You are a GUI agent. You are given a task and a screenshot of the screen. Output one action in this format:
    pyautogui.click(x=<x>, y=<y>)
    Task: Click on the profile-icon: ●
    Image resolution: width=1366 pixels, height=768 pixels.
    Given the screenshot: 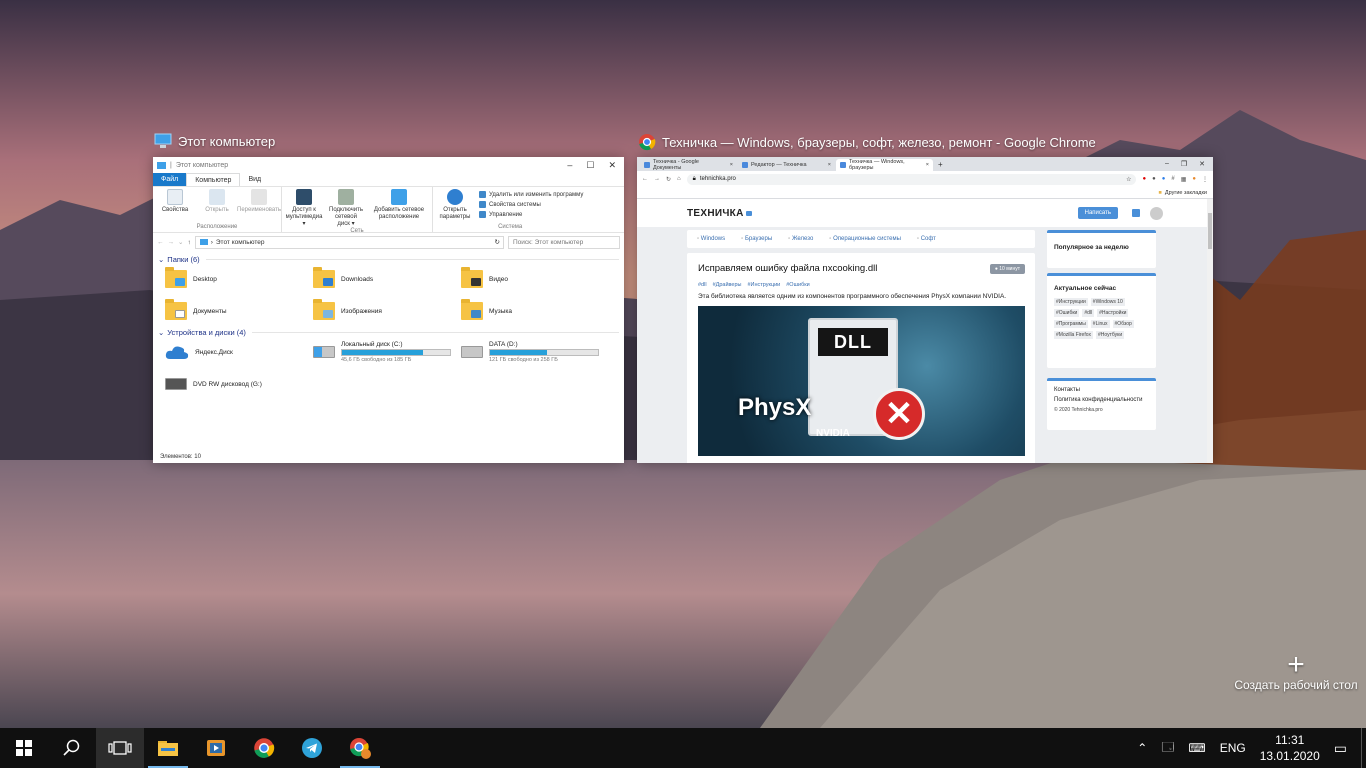 What is the action you would take?
    pyautogui.click(x=1194, y=179)
    